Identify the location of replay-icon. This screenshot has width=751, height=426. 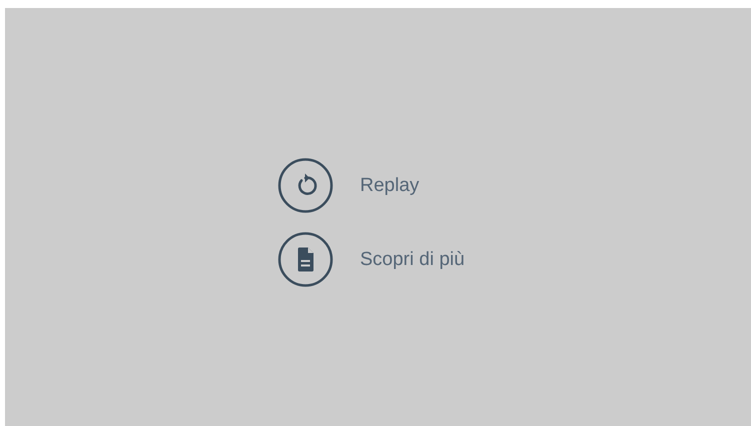
(305, 185).